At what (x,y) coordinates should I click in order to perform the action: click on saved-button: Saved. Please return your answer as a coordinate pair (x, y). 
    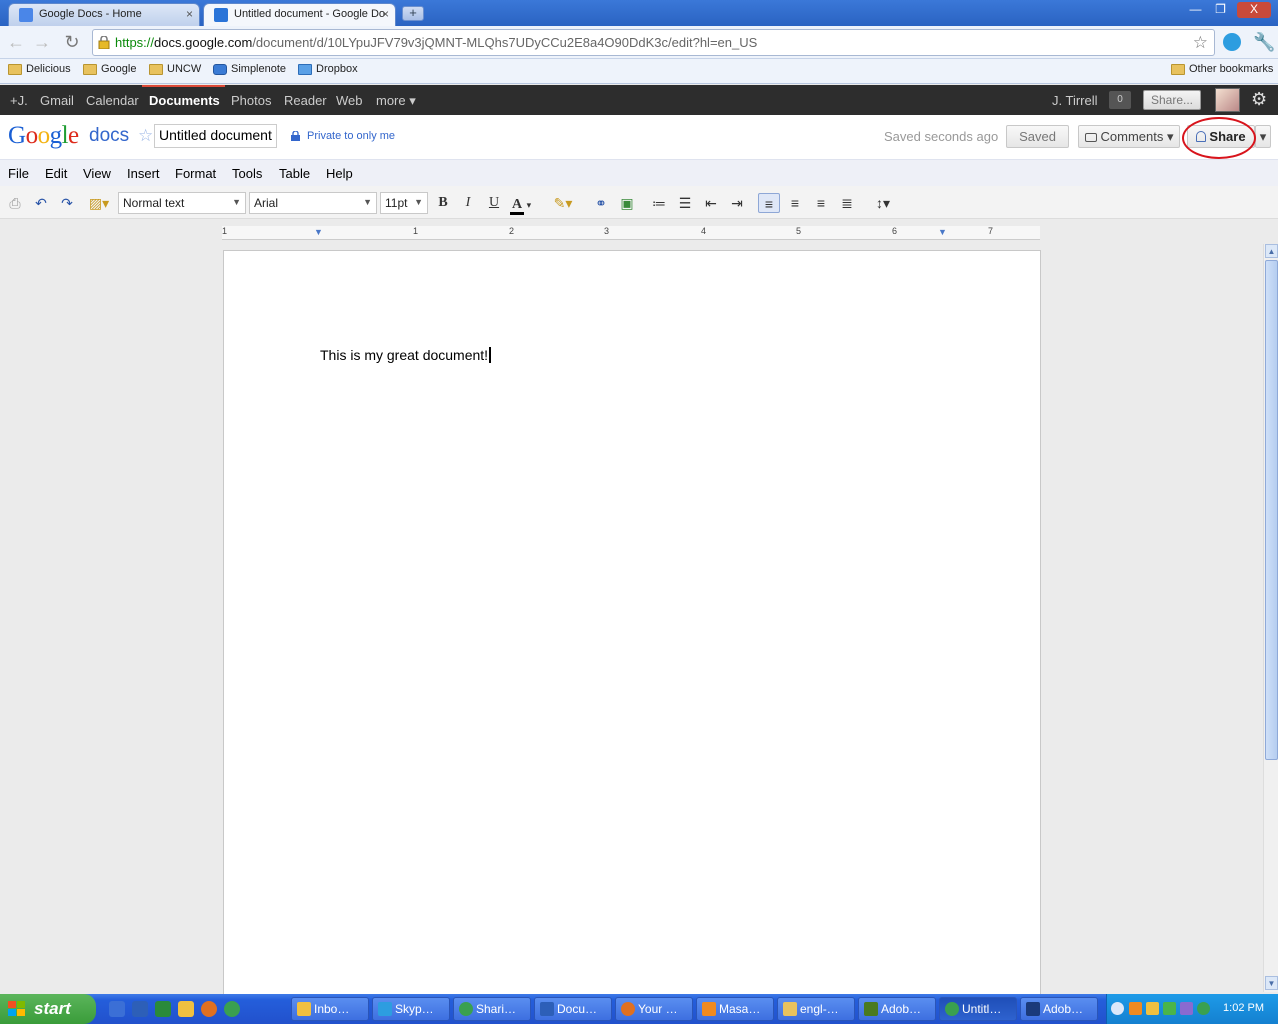
    Looking at the image, I should click on (1037, 136).